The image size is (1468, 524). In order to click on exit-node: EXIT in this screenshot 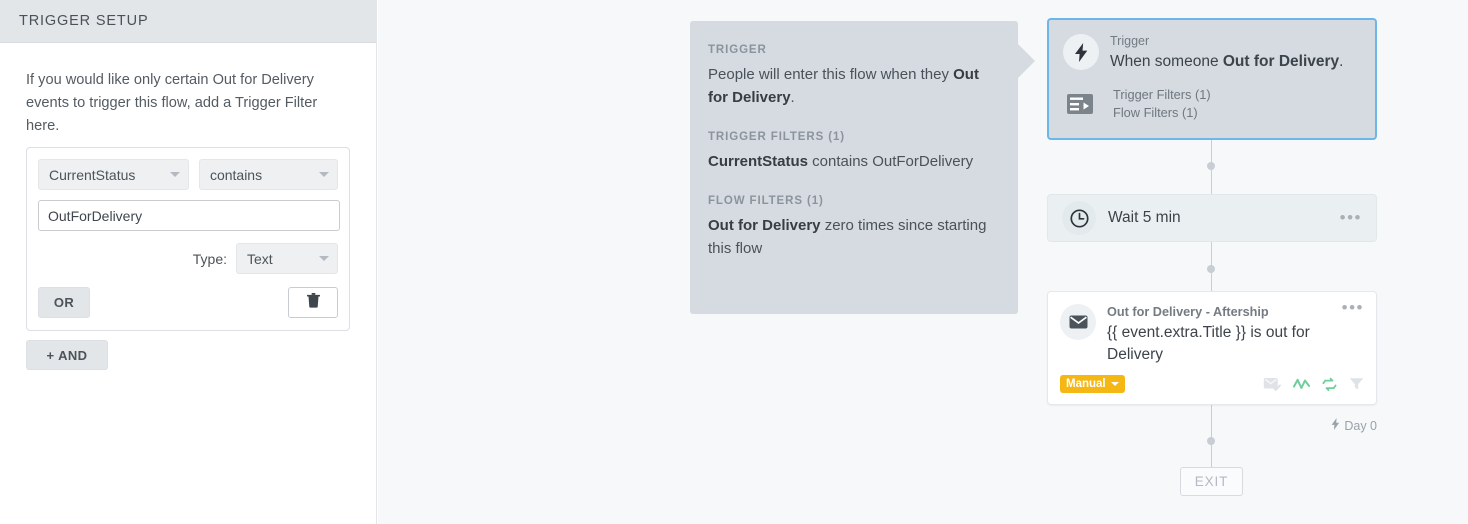, I will do `click(1211, 481)`.